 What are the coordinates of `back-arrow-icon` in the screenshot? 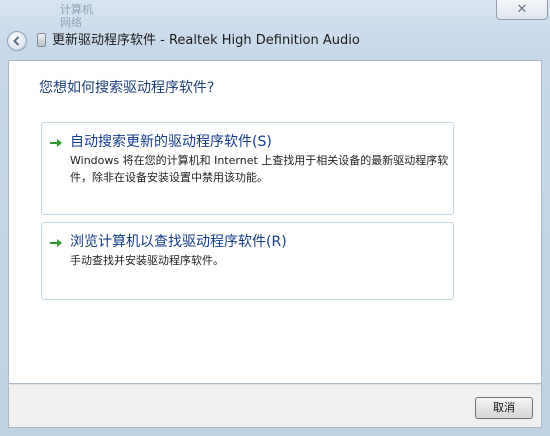 It's located at (16, 41).